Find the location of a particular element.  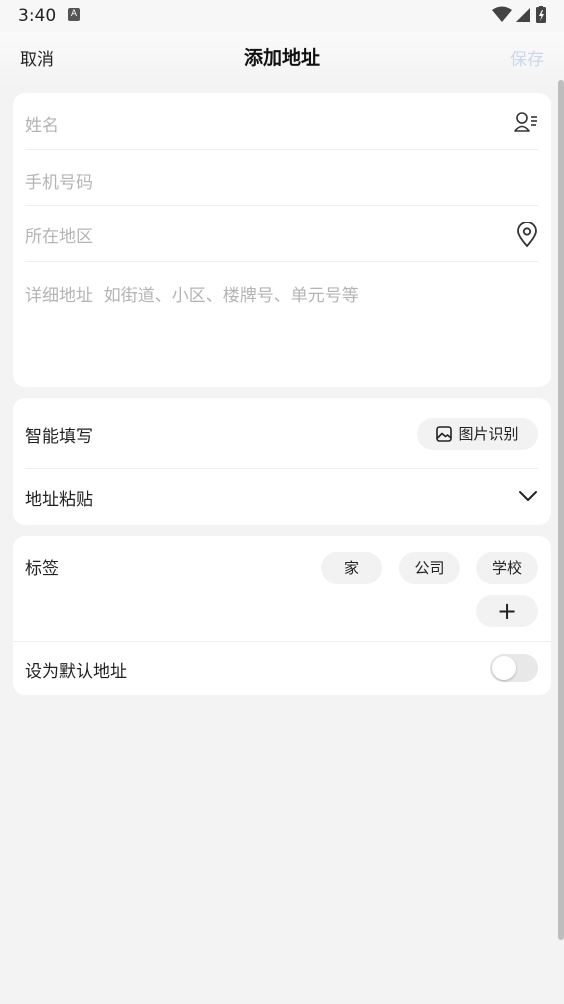

default-address-row: 设为默认地址 is located at coordinates (281, 669).